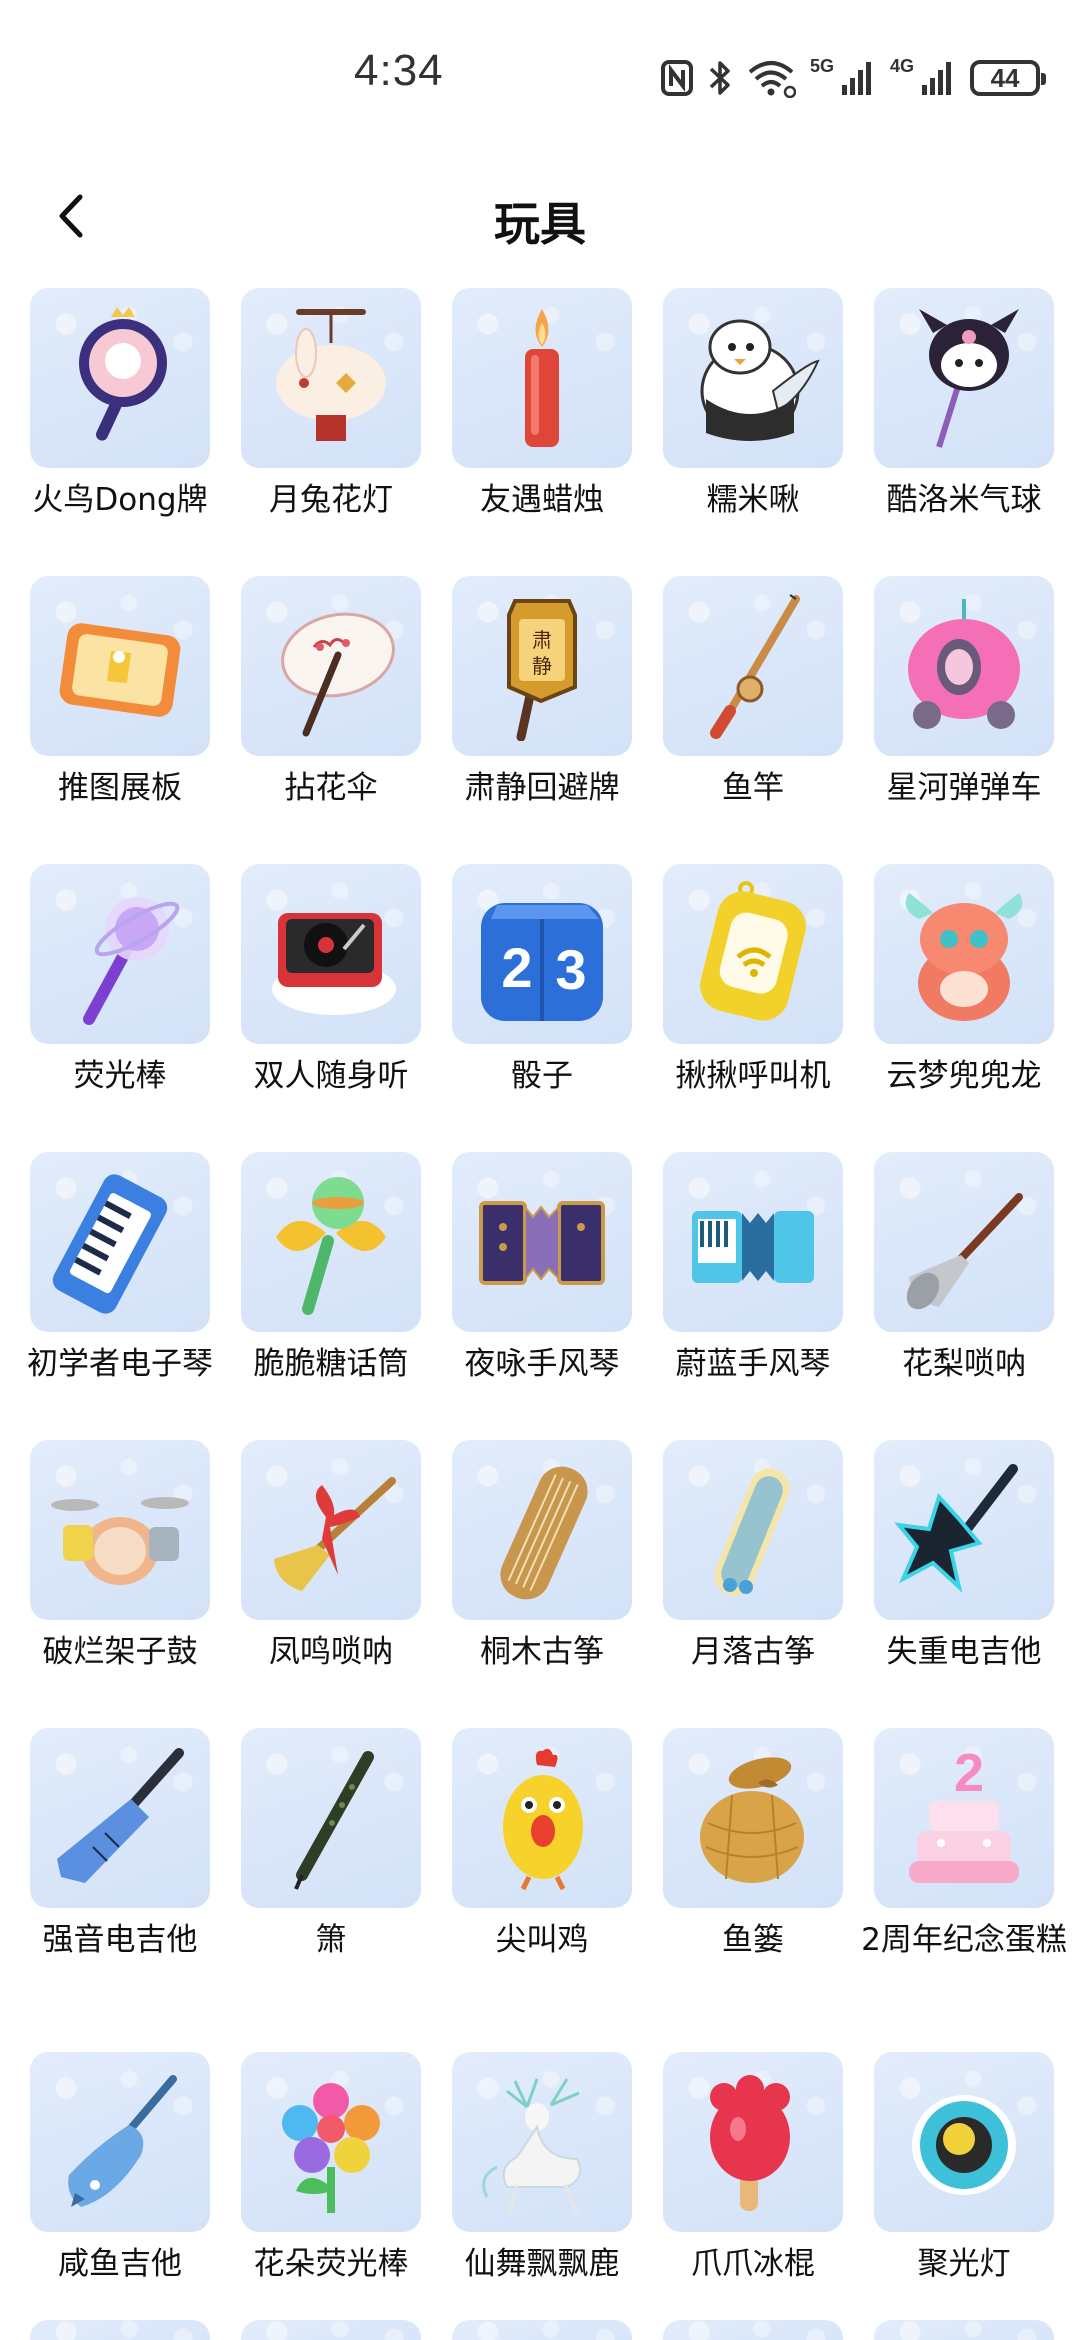  What do you see at coordinates (964, 957) in the screenshot?
I see `dragon-icon` at bounding box center [964, 957].